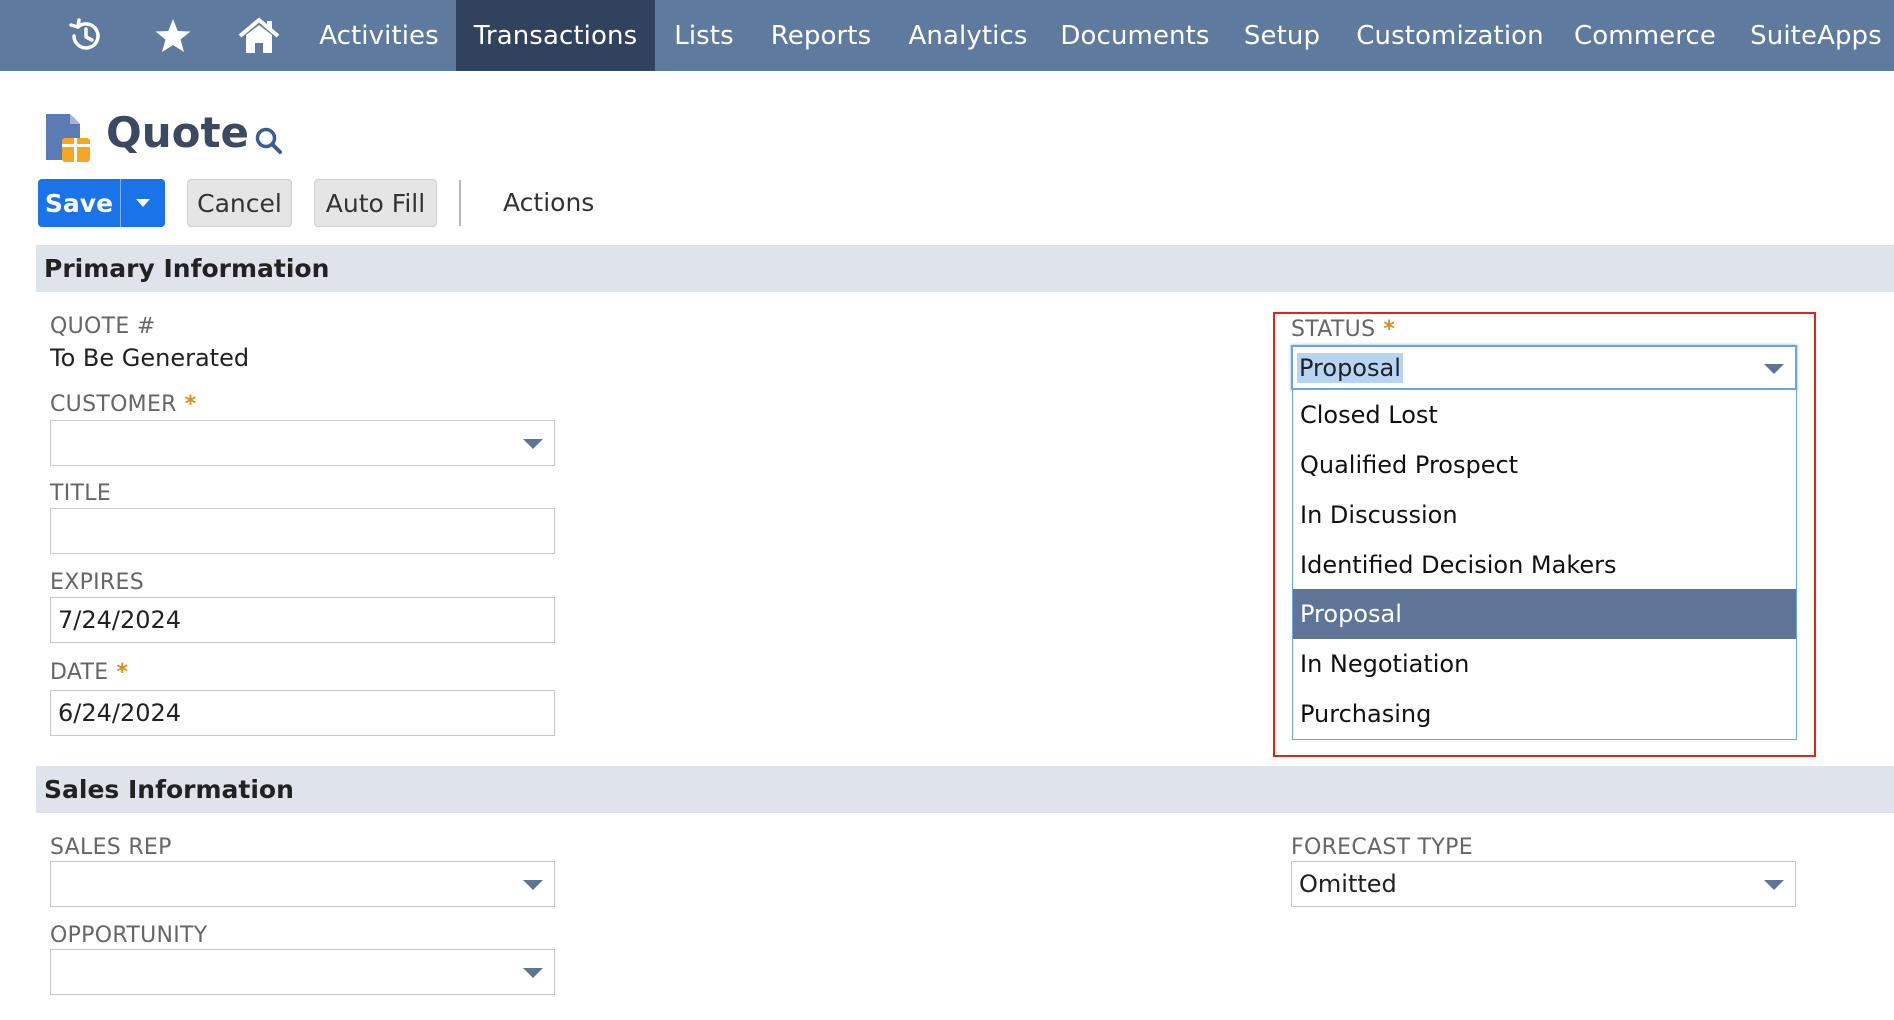 This screenshot has width=1894, height=1020. I want to click on sales-information-header: Sales Information, so click(965, 789).